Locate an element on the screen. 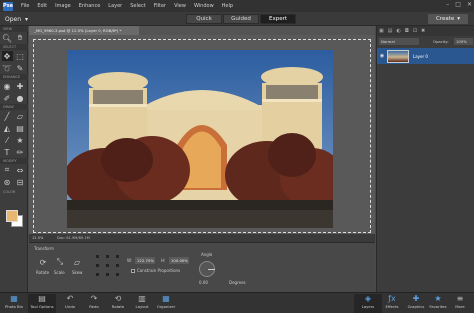 The width and height of the screenshot is (474, 313). doc-size-info: Doc: 61.9M/89.1M is located at coordinates (73, 238).